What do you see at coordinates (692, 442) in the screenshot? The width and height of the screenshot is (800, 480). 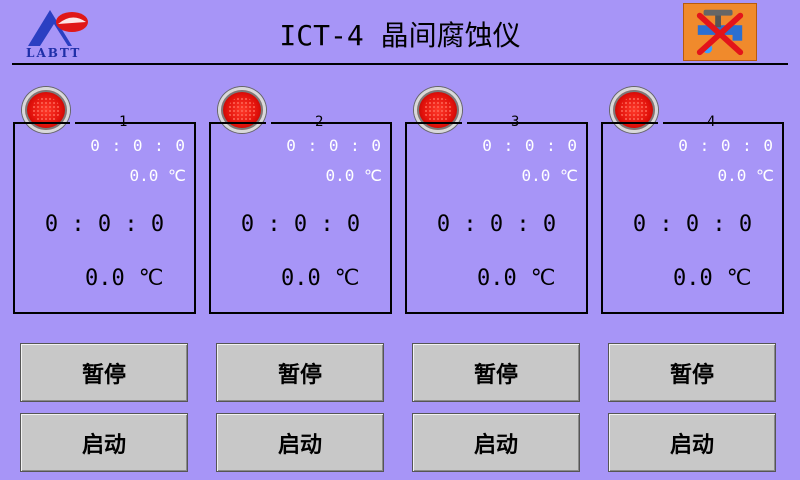 I see `start-button-4: 启动` at bounding box center [692, 442].